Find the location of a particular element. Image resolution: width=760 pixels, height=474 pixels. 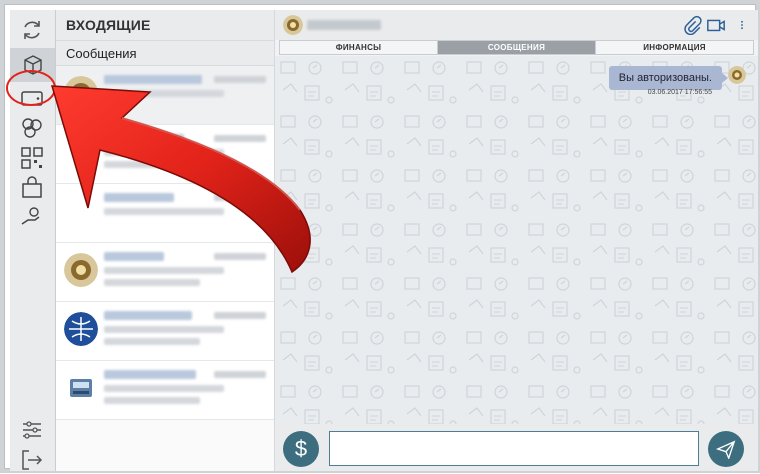

send-icon is located at coordinates (726, 449).